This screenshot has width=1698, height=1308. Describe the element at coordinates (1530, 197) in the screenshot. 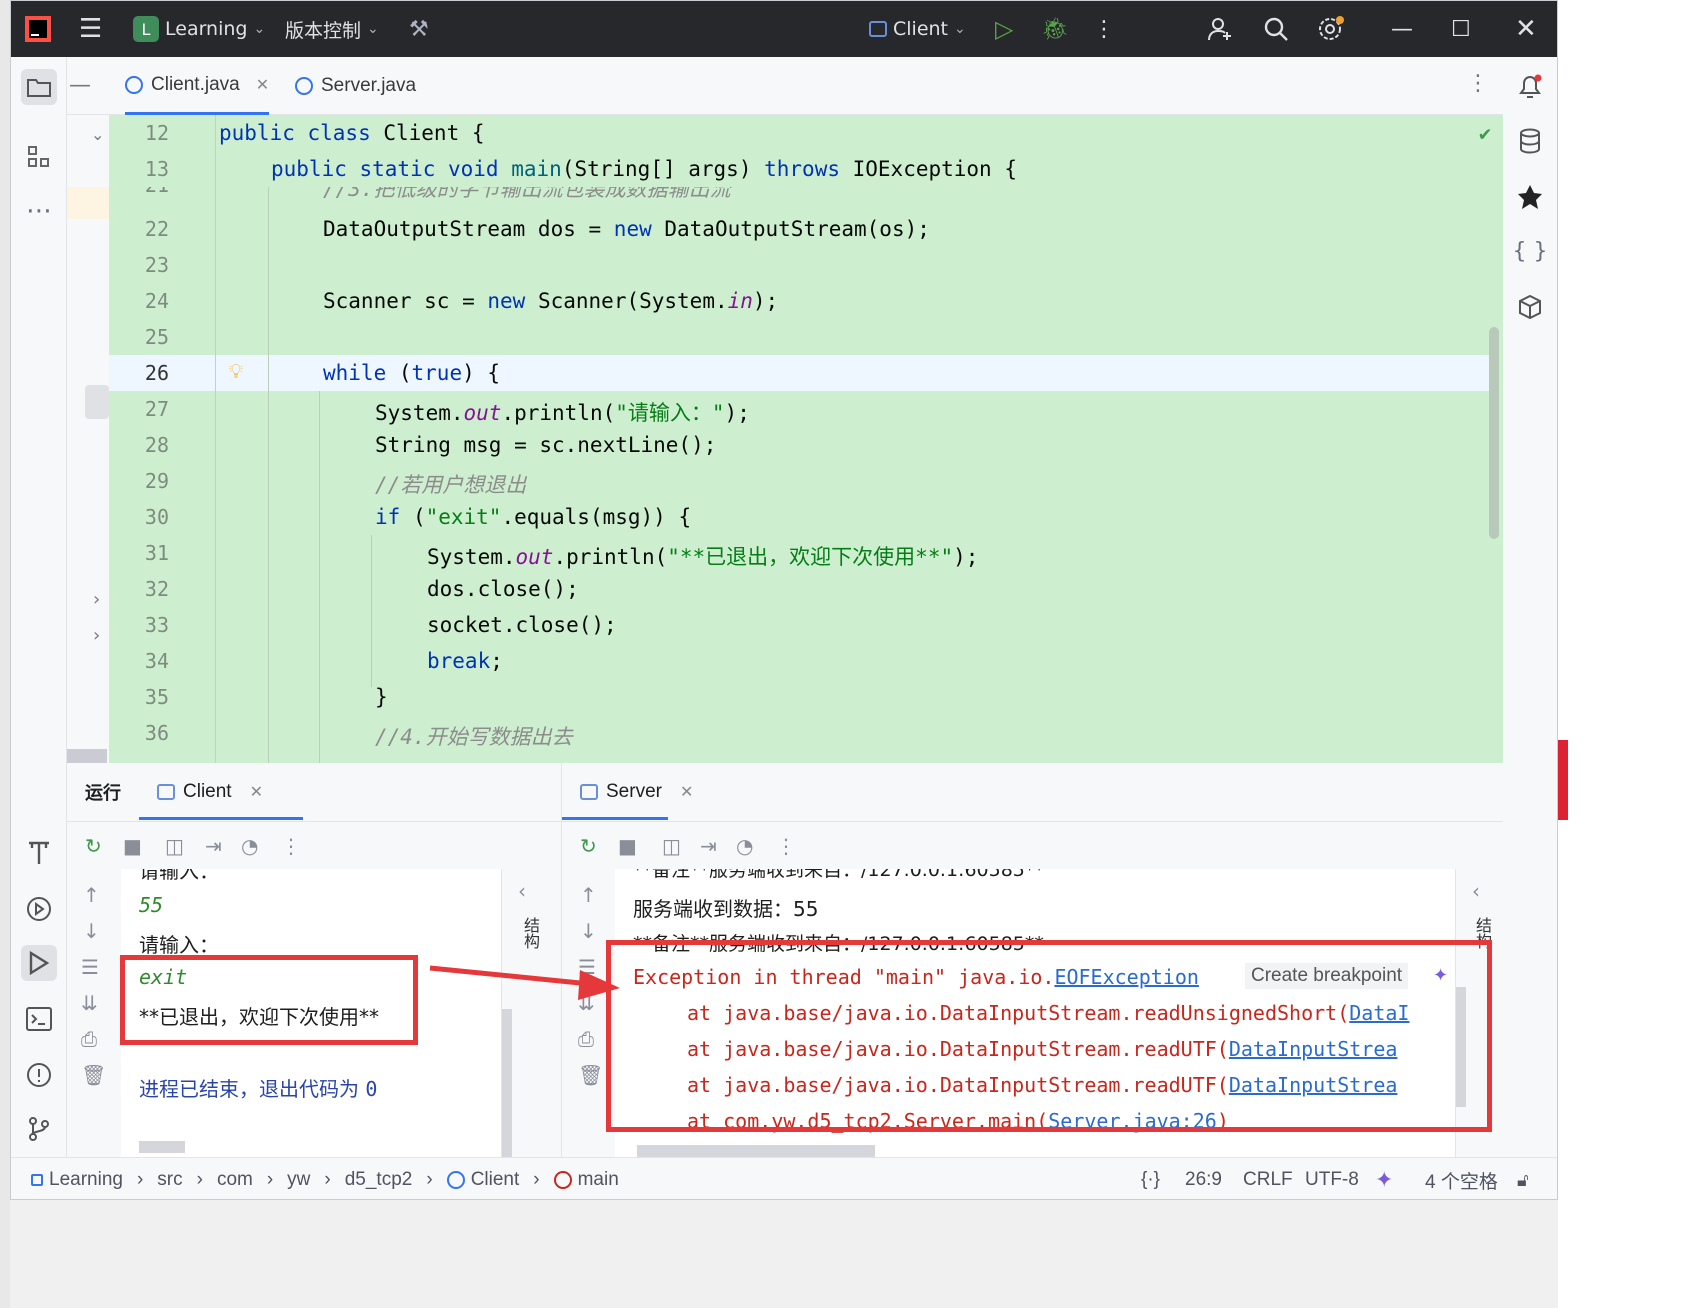

I see `ai-assistant-icon` at that location.